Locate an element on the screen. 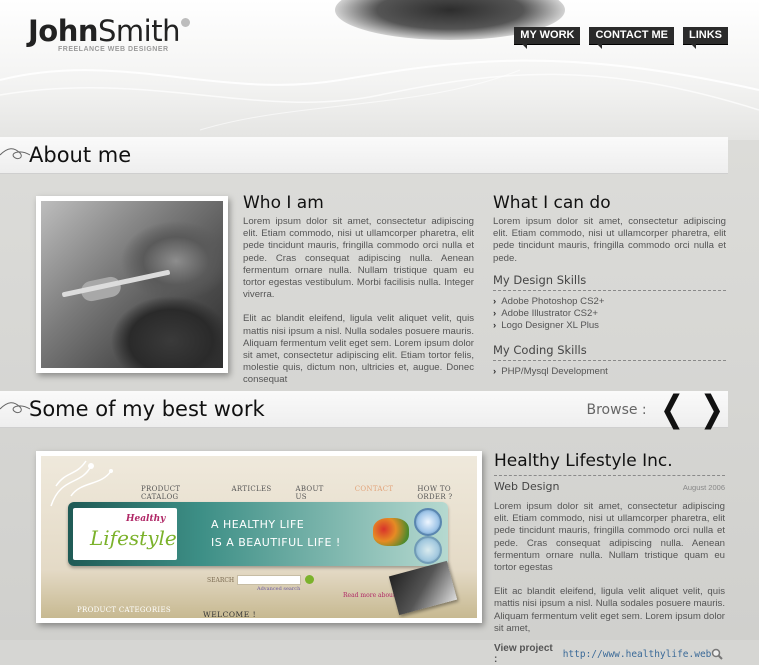  screenshot-welcome: WELCOME ! is located at coordinates (230, 614).